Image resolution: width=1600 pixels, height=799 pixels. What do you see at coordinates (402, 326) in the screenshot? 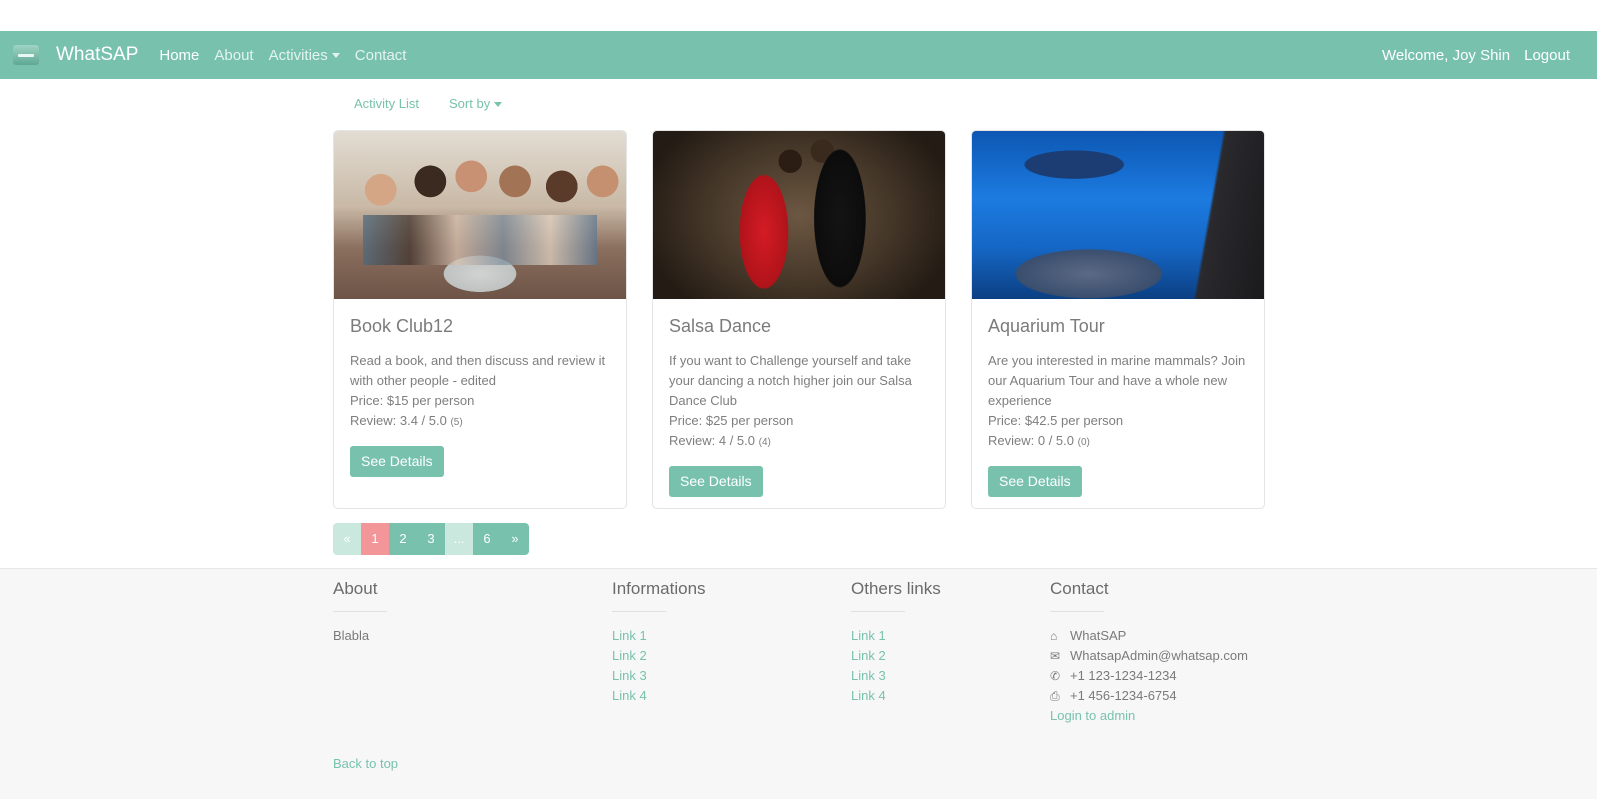
I see `activity-title: Book Club12` at bounding box center [402, 326].